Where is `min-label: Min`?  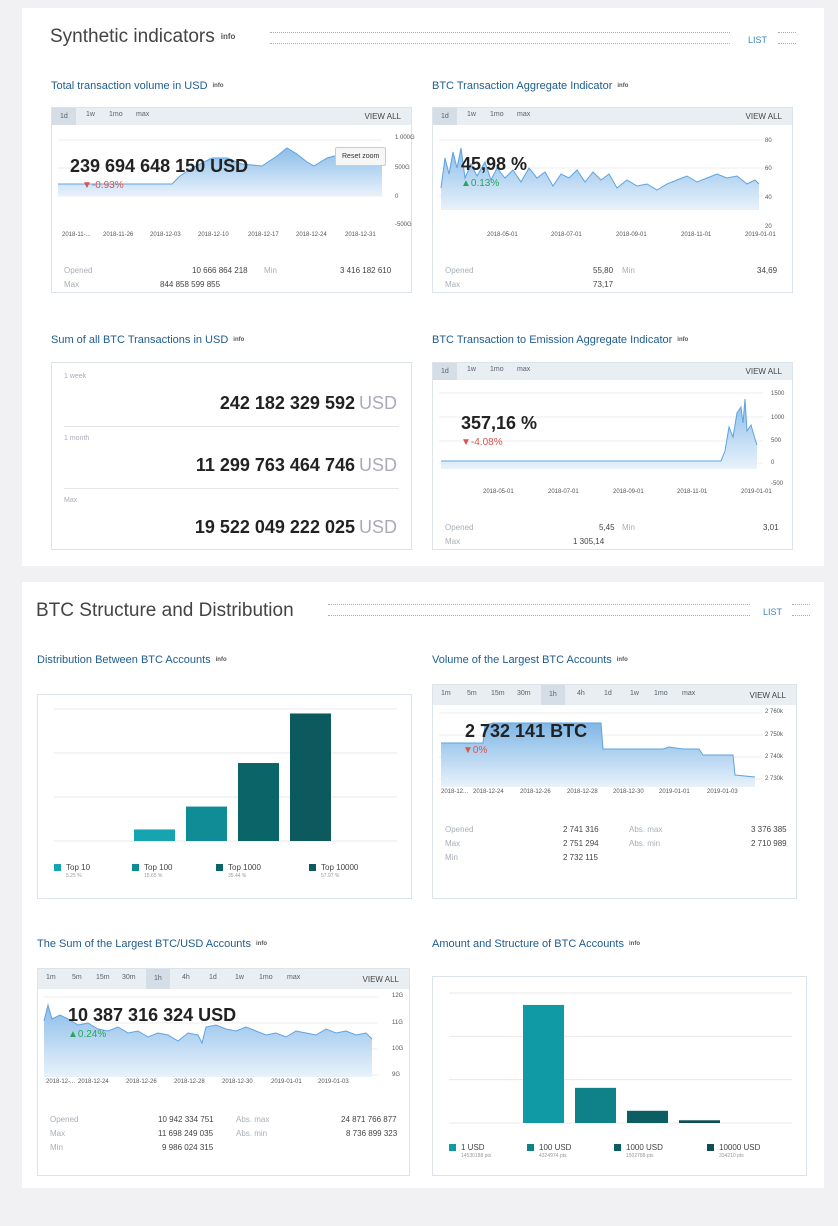
min-label: Min is located at coordinates (270, 270).